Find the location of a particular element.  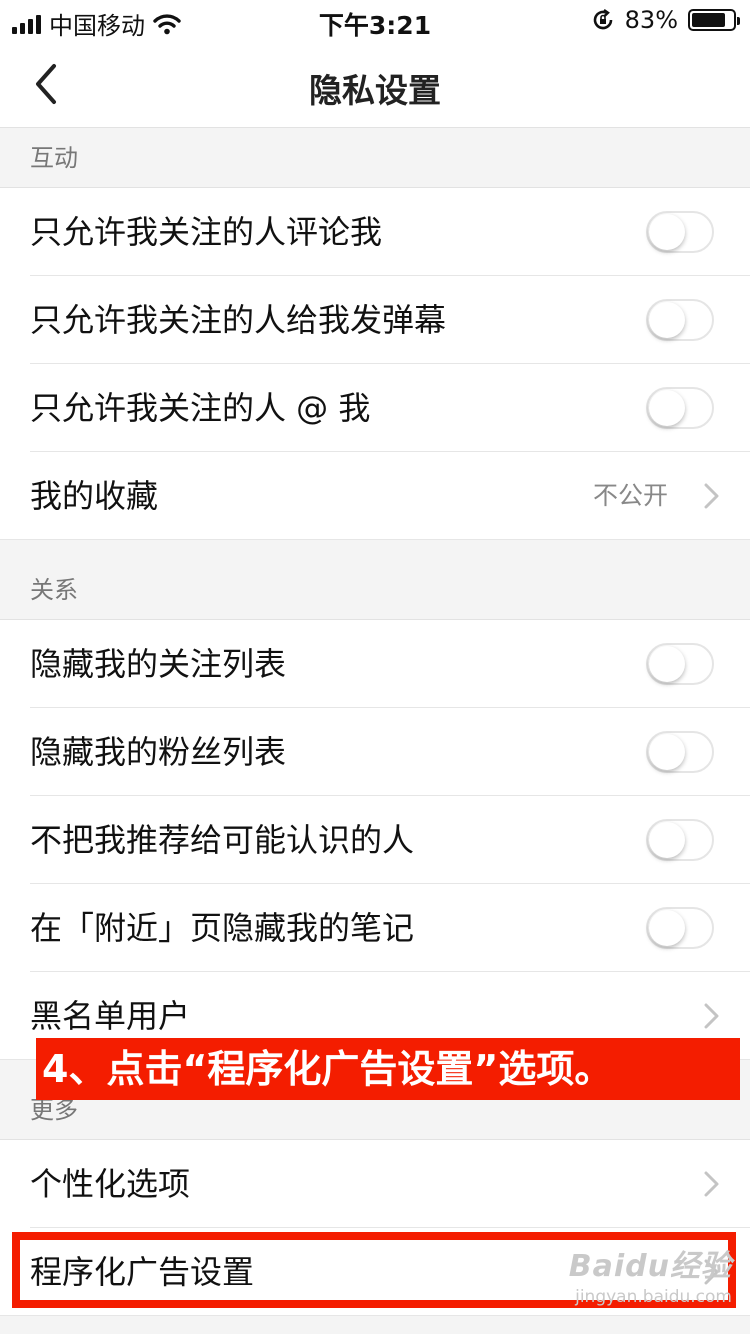

navigation-bar: 隐私设置 is located at coordinates (375, 84).